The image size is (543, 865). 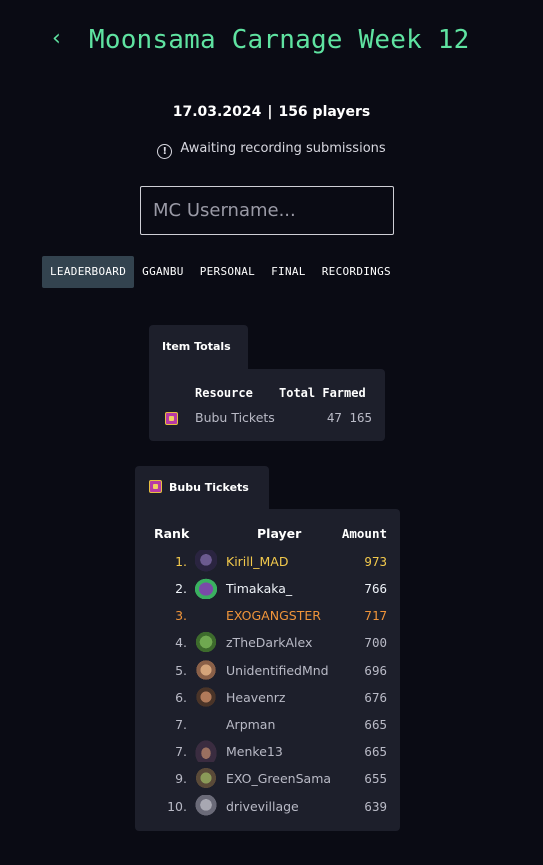 I want to click on tab-final: FINAL, so click(x=288, y=272).